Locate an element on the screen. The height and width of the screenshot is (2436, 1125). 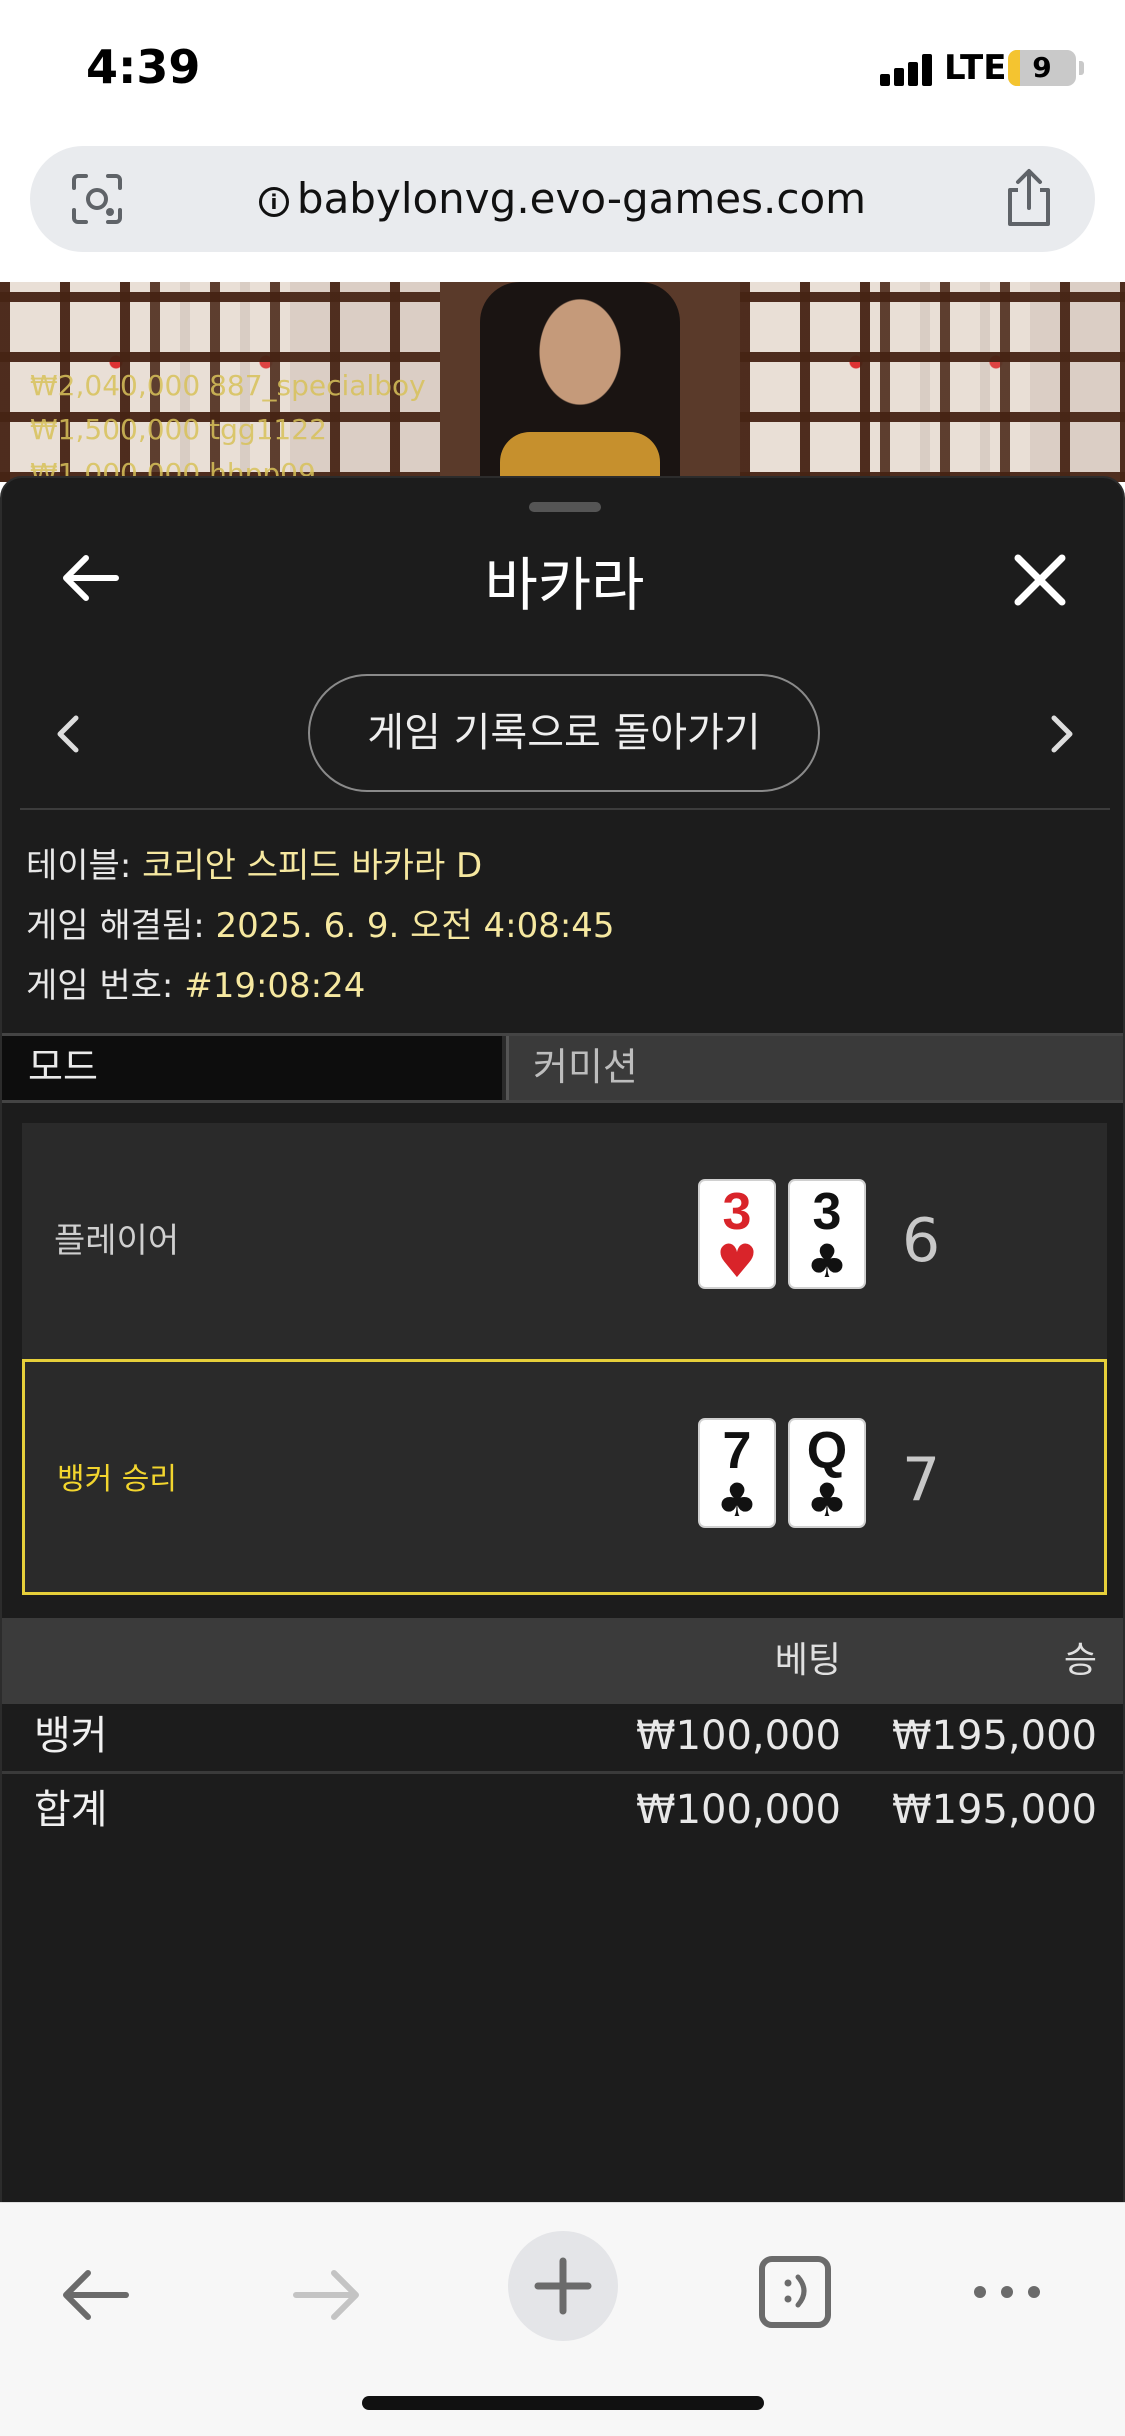
card-suit: ♥ is located at coordinates (737, 1261).